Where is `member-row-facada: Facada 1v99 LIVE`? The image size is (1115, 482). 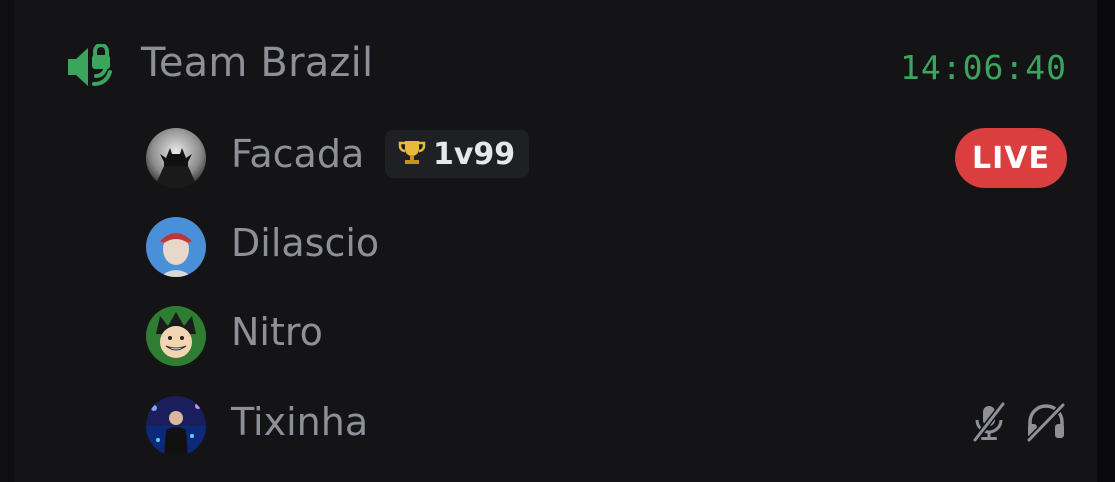
member-row-facada: Facada 1v99 LIVE is located at coordinates (555, 157).